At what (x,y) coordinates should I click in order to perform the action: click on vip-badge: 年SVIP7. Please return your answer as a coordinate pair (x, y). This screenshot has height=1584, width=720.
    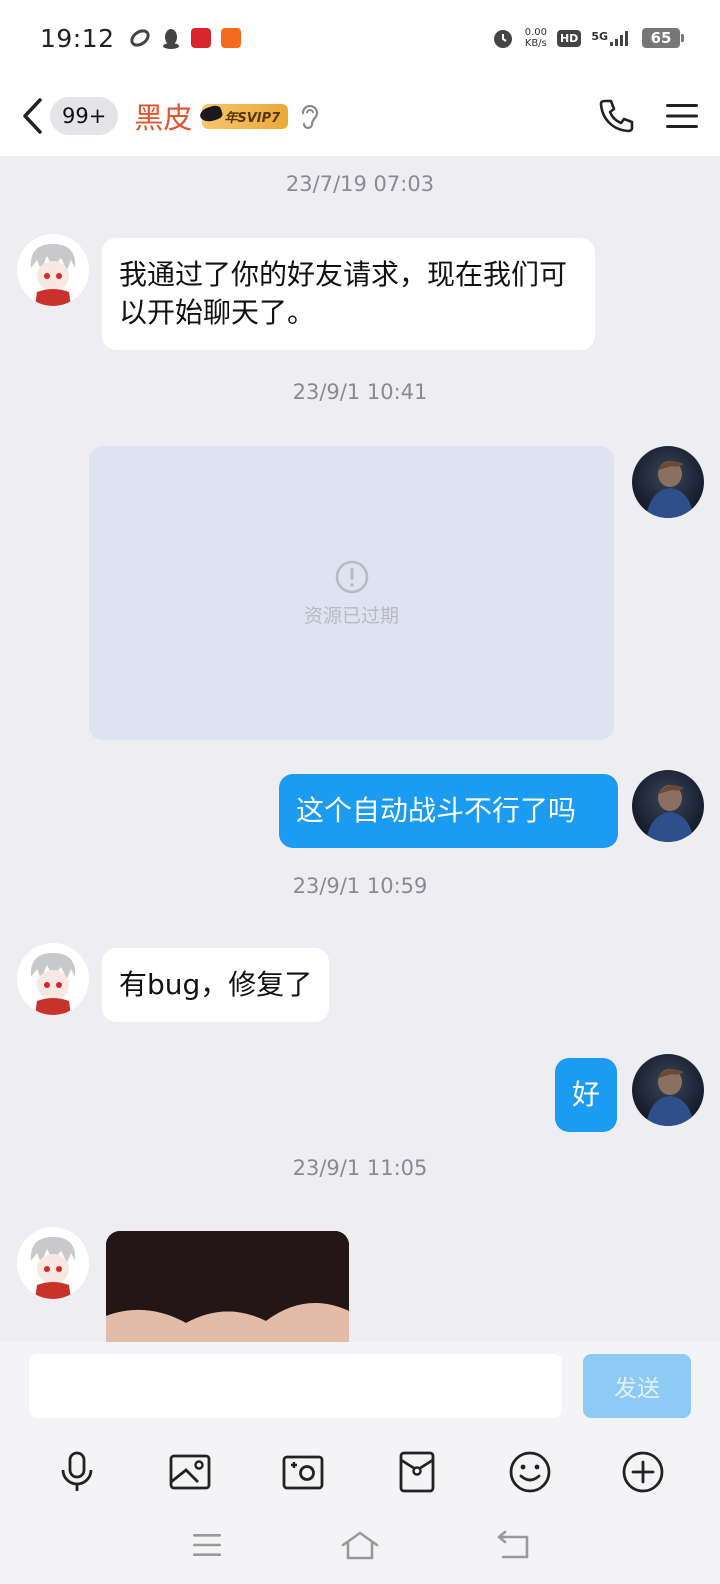
    Looking at the image, I should click on (245, 116).